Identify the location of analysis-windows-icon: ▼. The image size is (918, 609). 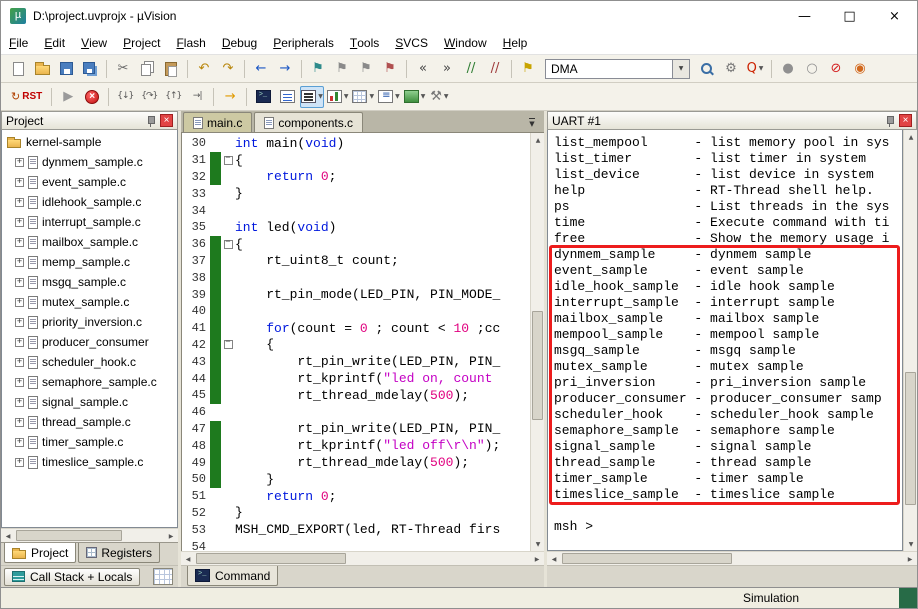
(338, 97).